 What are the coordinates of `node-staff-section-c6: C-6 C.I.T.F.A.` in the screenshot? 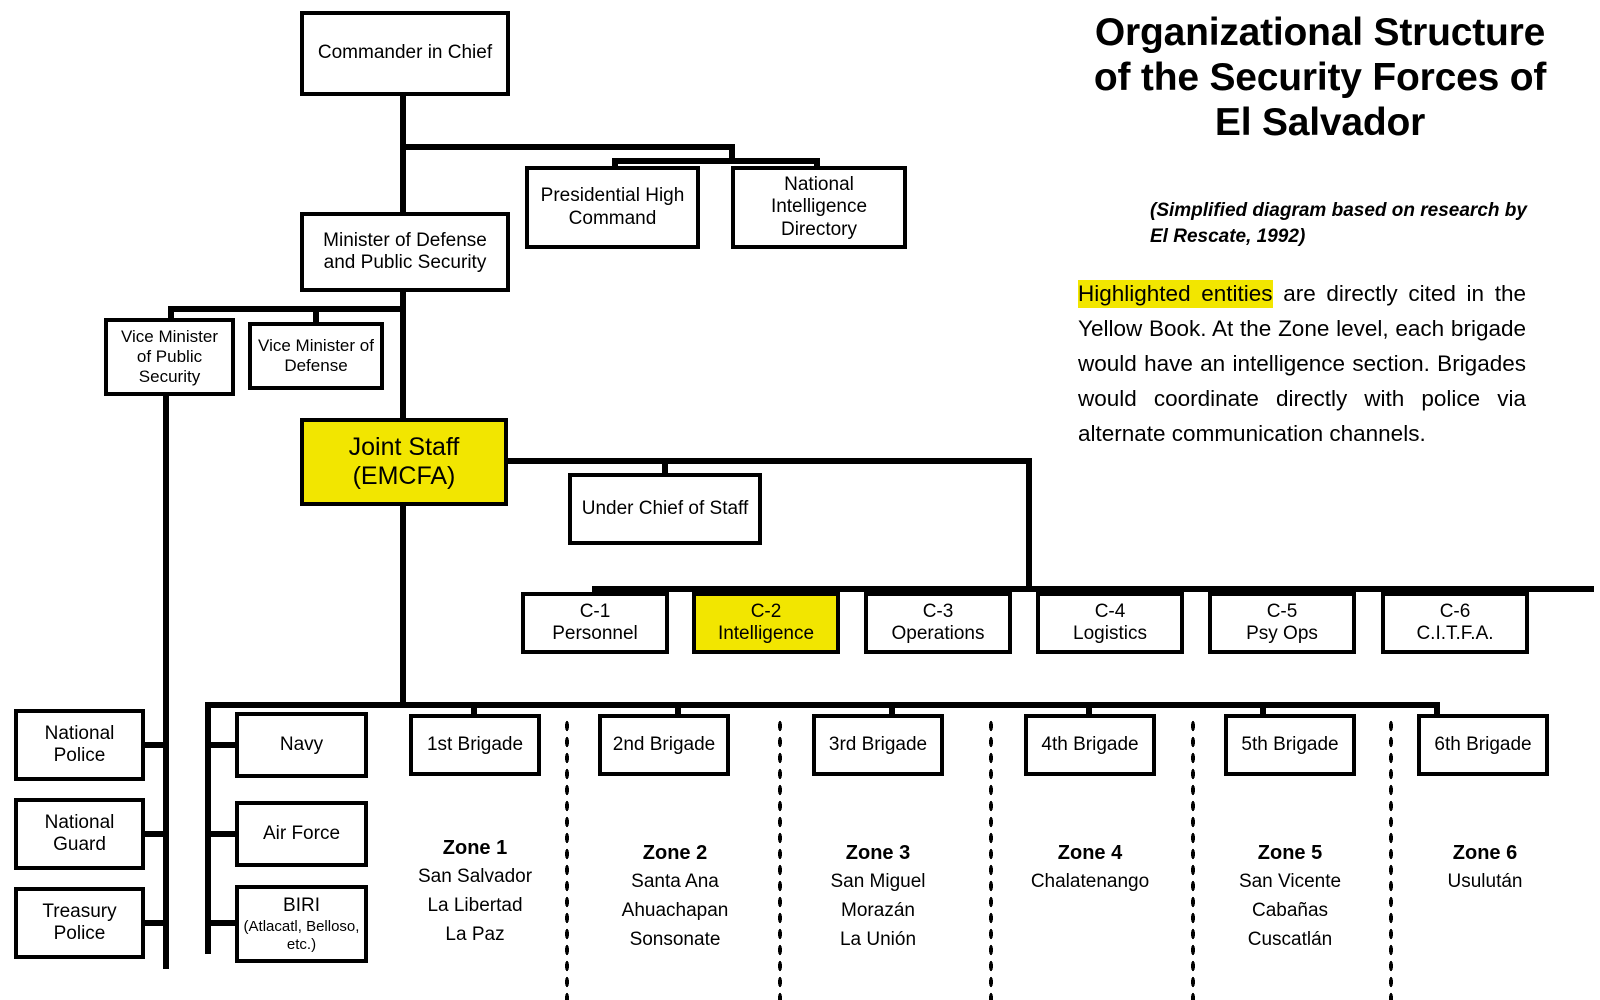 It's located at (1455, 623).